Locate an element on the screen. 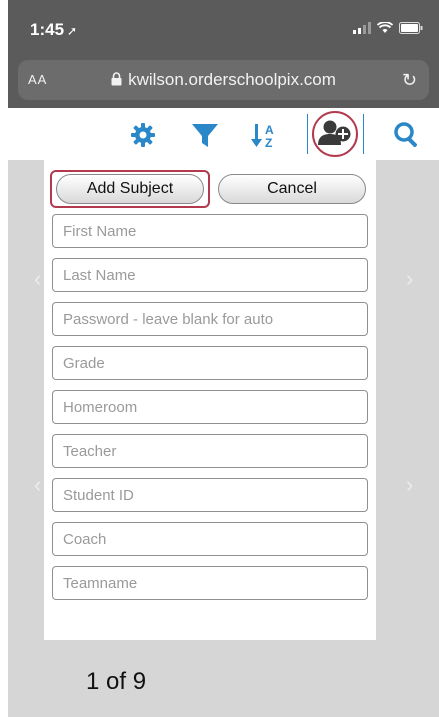  form-actions: Add Subject Cancel is located at coordinates (209, 189).